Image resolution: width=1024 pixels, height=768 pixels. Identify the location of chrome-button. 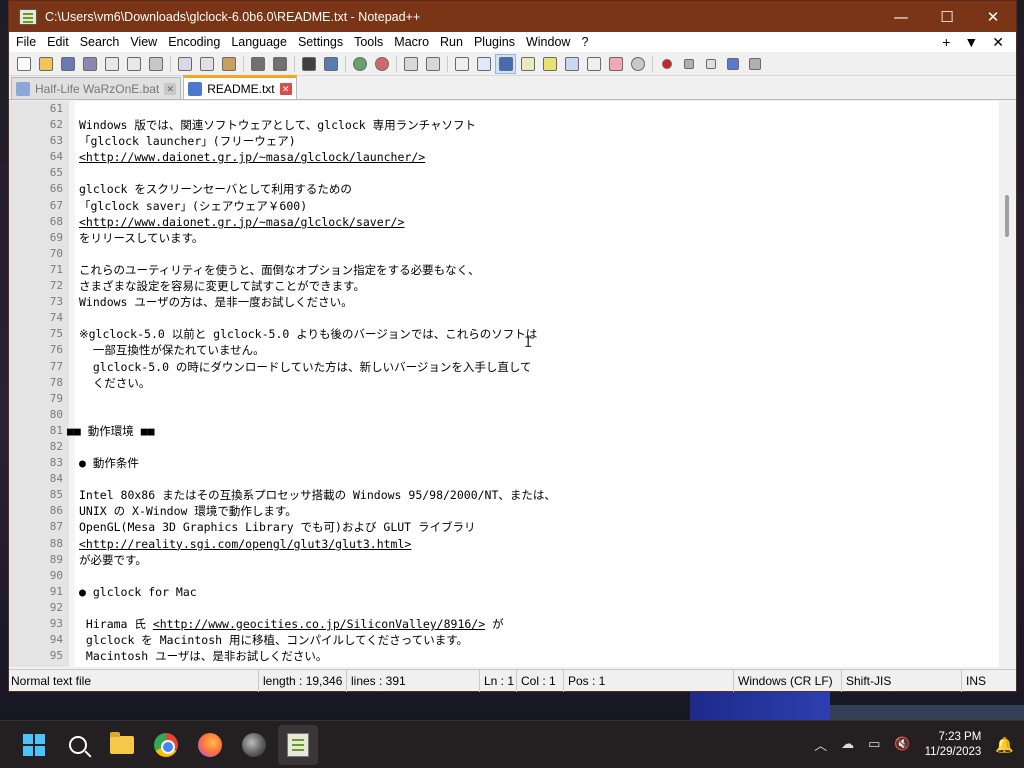
(166, 745).